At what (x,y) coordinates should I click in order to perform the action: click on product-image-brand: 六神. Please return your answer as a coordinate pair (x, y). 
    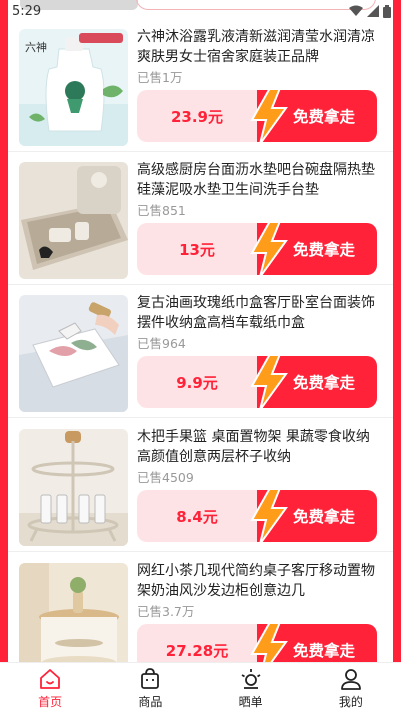
    Looking at the image, I should click on (36, 47).